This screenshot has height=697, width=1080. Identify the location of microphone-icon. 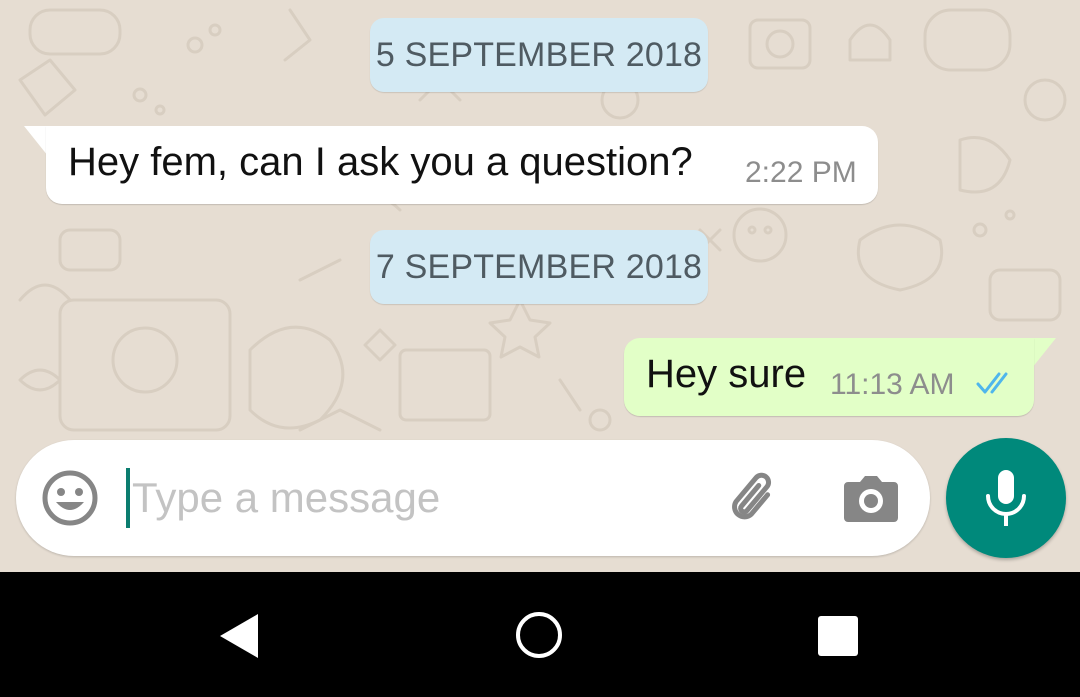
(1006, 498).